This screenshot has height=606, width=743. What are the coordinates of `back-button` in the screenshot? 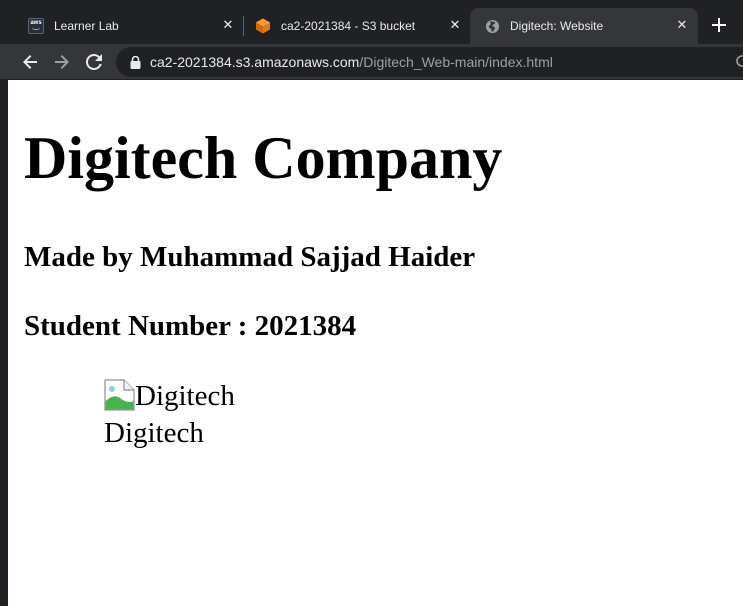 It's located at (30, 62).